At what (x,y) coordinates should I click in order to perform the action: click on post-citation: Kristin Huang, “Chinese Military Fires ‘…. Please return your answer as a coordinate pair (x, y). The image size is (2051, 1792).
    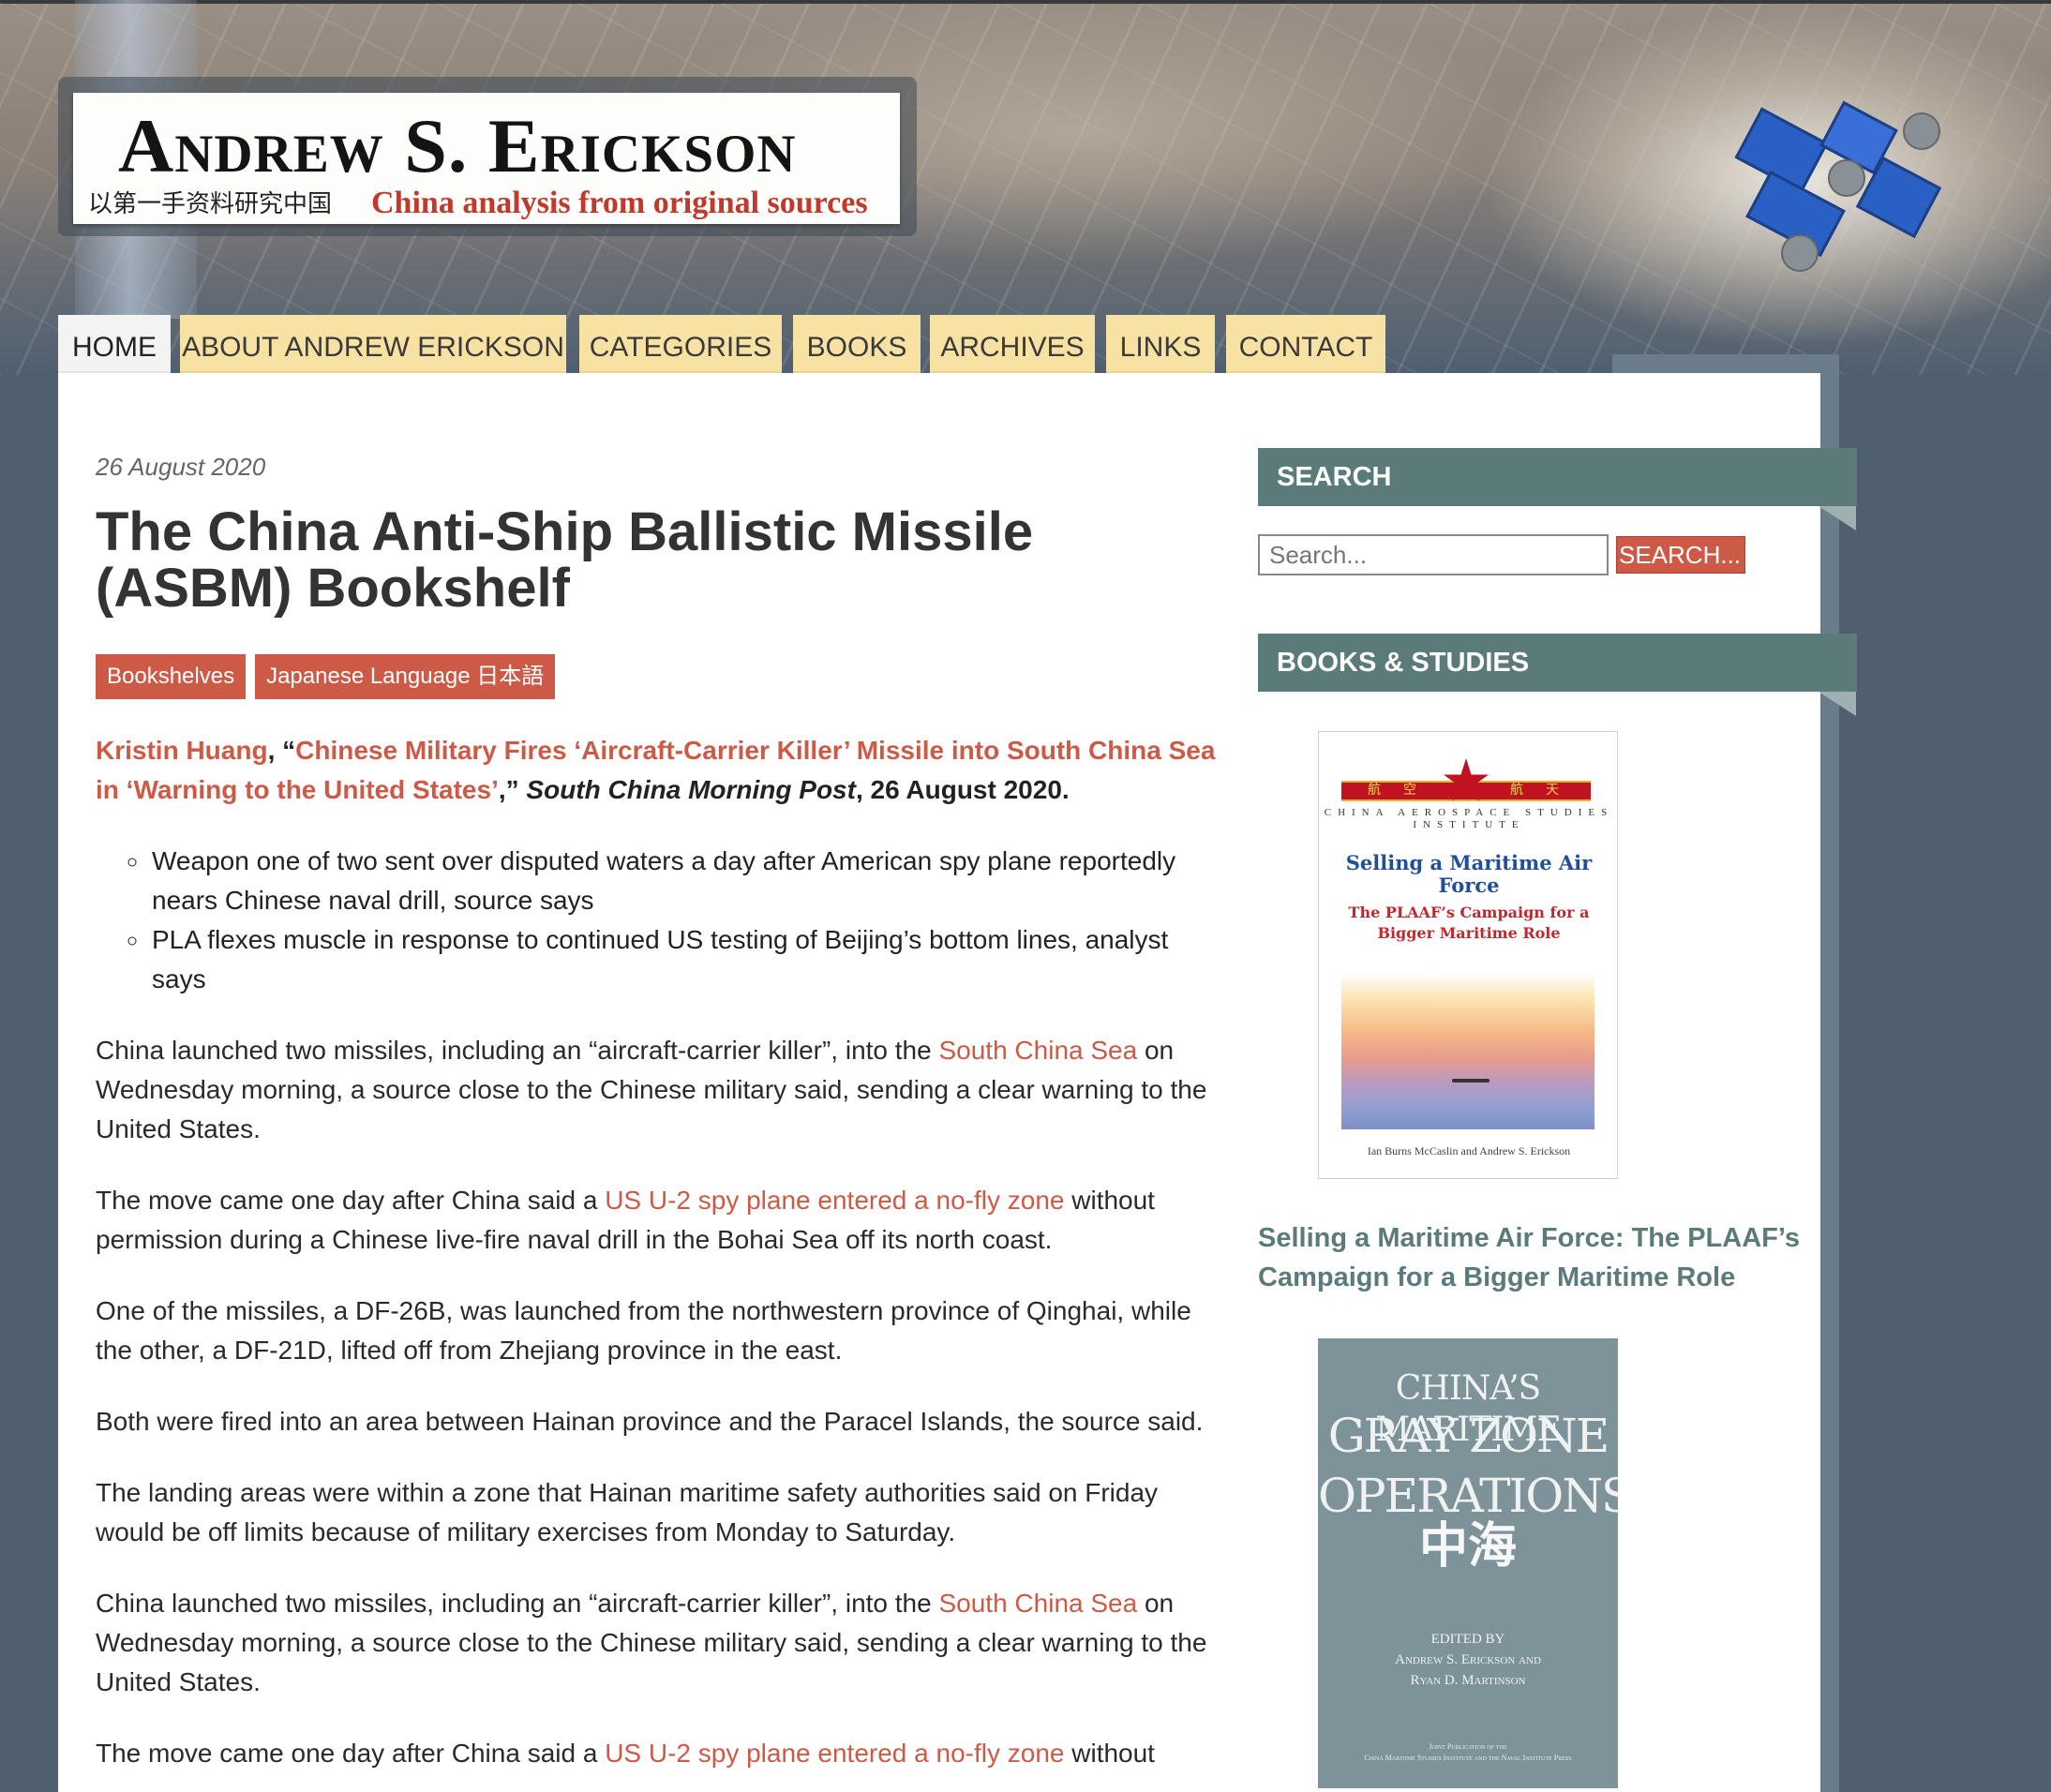
    Looking at the image, I should click on (658, 771).